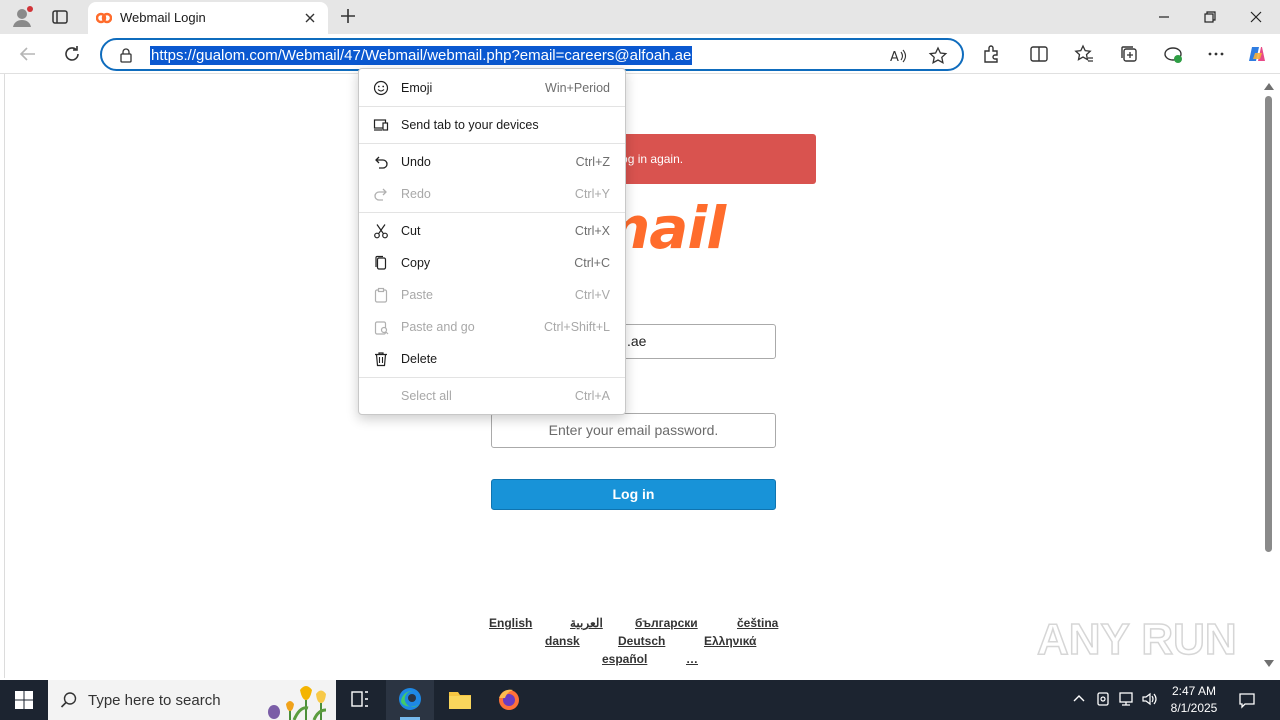 This screenshot has width=1280, height=720. Describe the element at coordinates (1126, 699) in the screenshot. I see `network-icon` at that location.